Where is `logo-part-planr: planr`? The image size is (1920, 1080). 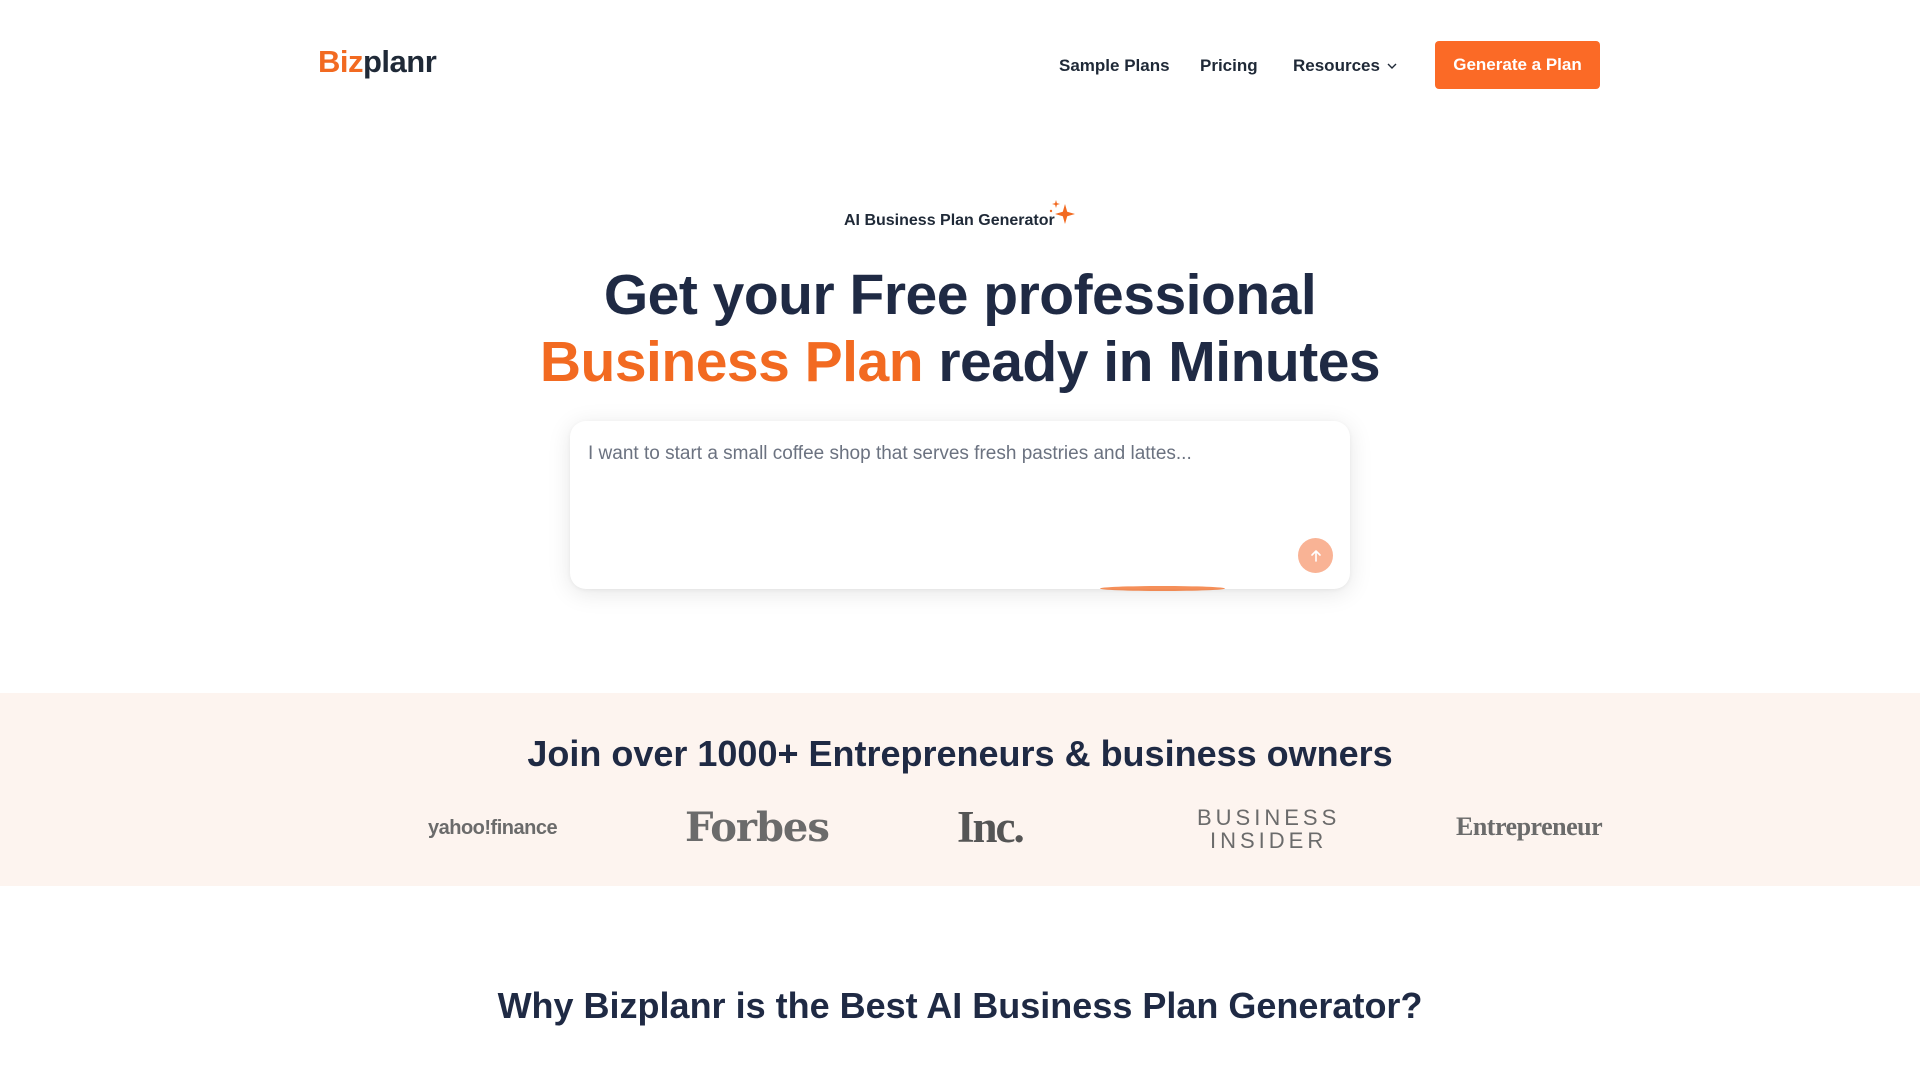 logo-part-planr: planr is located at coordinates (400, 61).